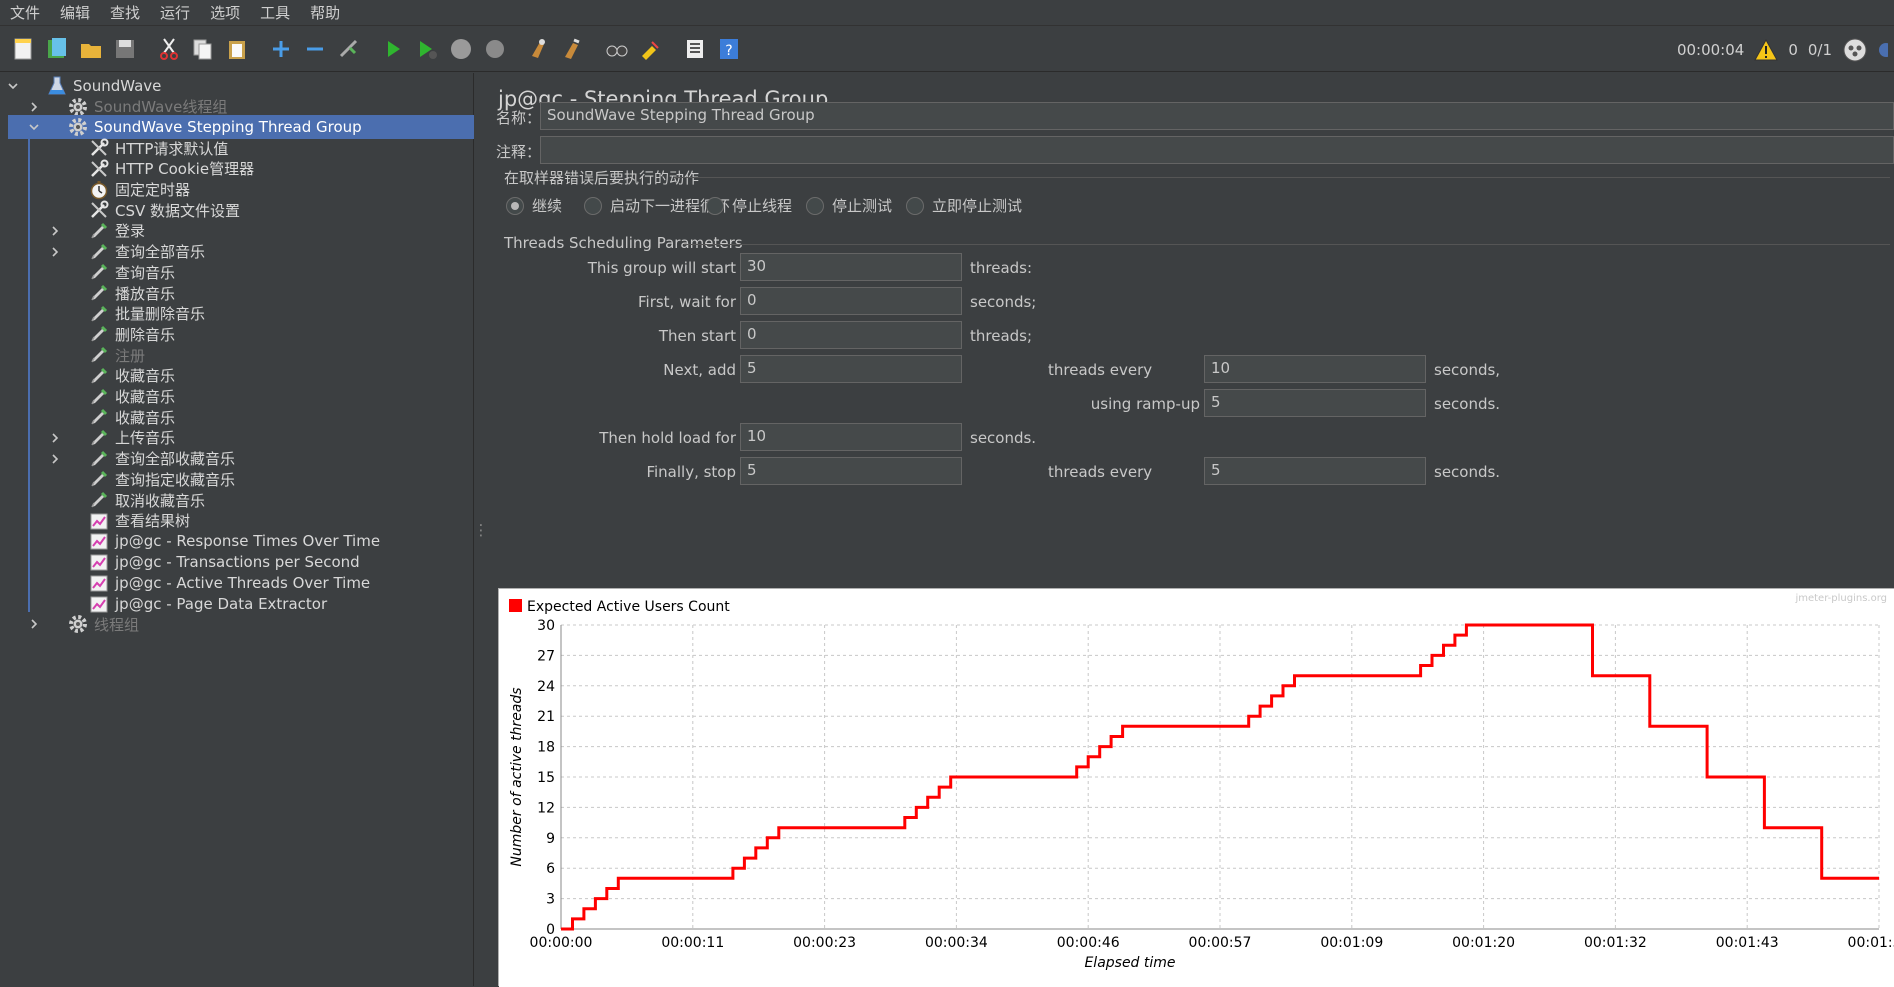  Describe the element at coordinates (1883, 50) in the screenshot. I see `log-toggle-icon` at that location.